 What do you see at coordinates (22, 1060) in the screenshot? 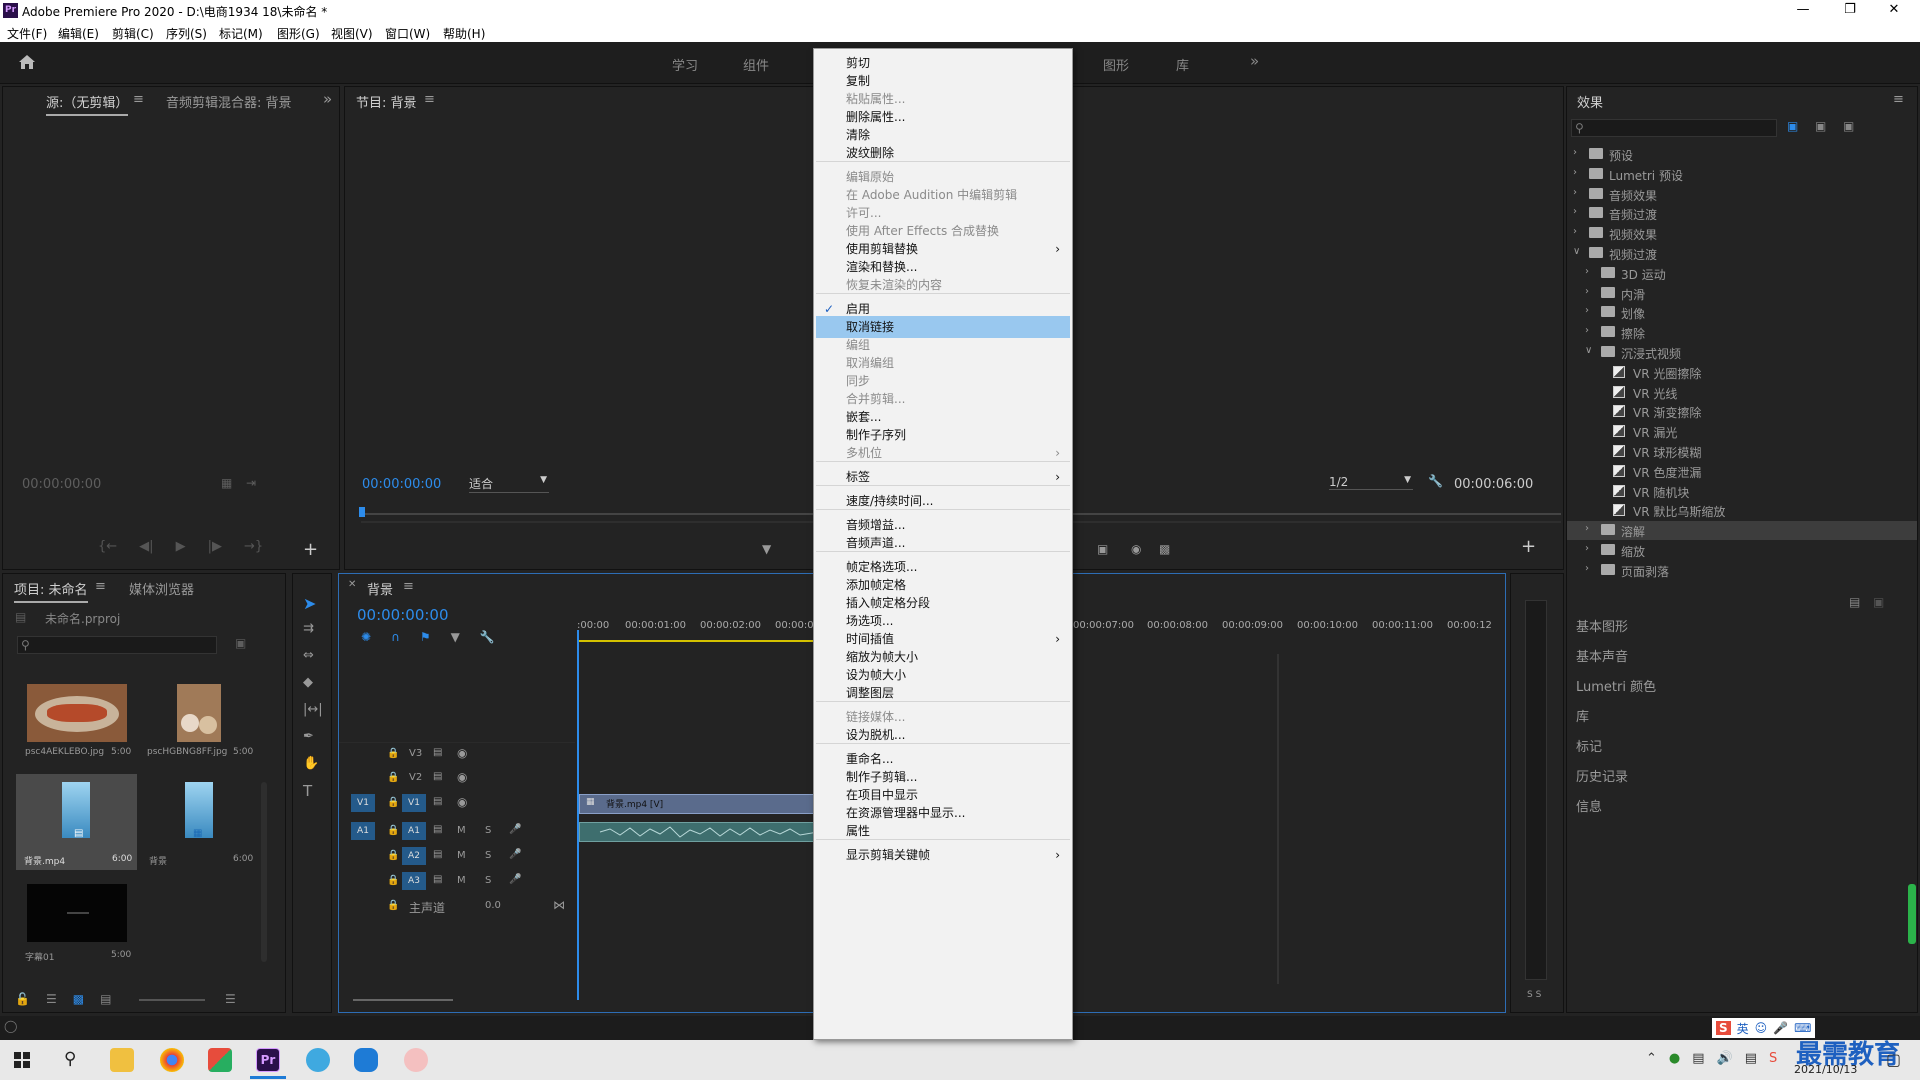
I see `windows-start-icon` at bounding box center [22, 1060].